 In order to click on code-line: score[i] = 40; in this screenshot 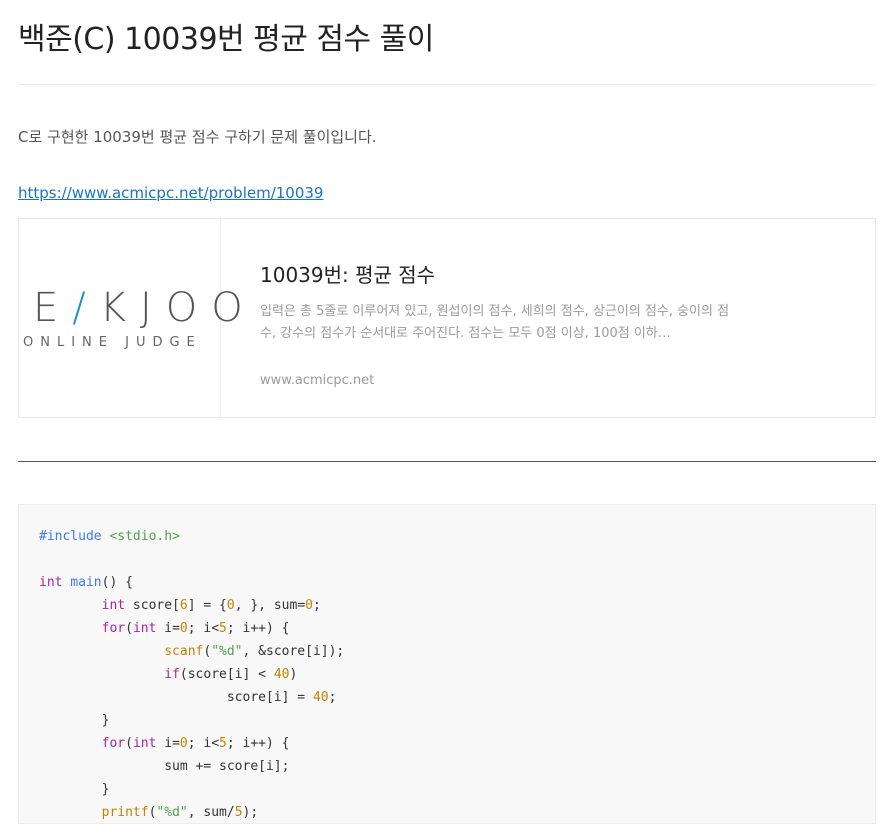, I will do `click(188, 697)`.